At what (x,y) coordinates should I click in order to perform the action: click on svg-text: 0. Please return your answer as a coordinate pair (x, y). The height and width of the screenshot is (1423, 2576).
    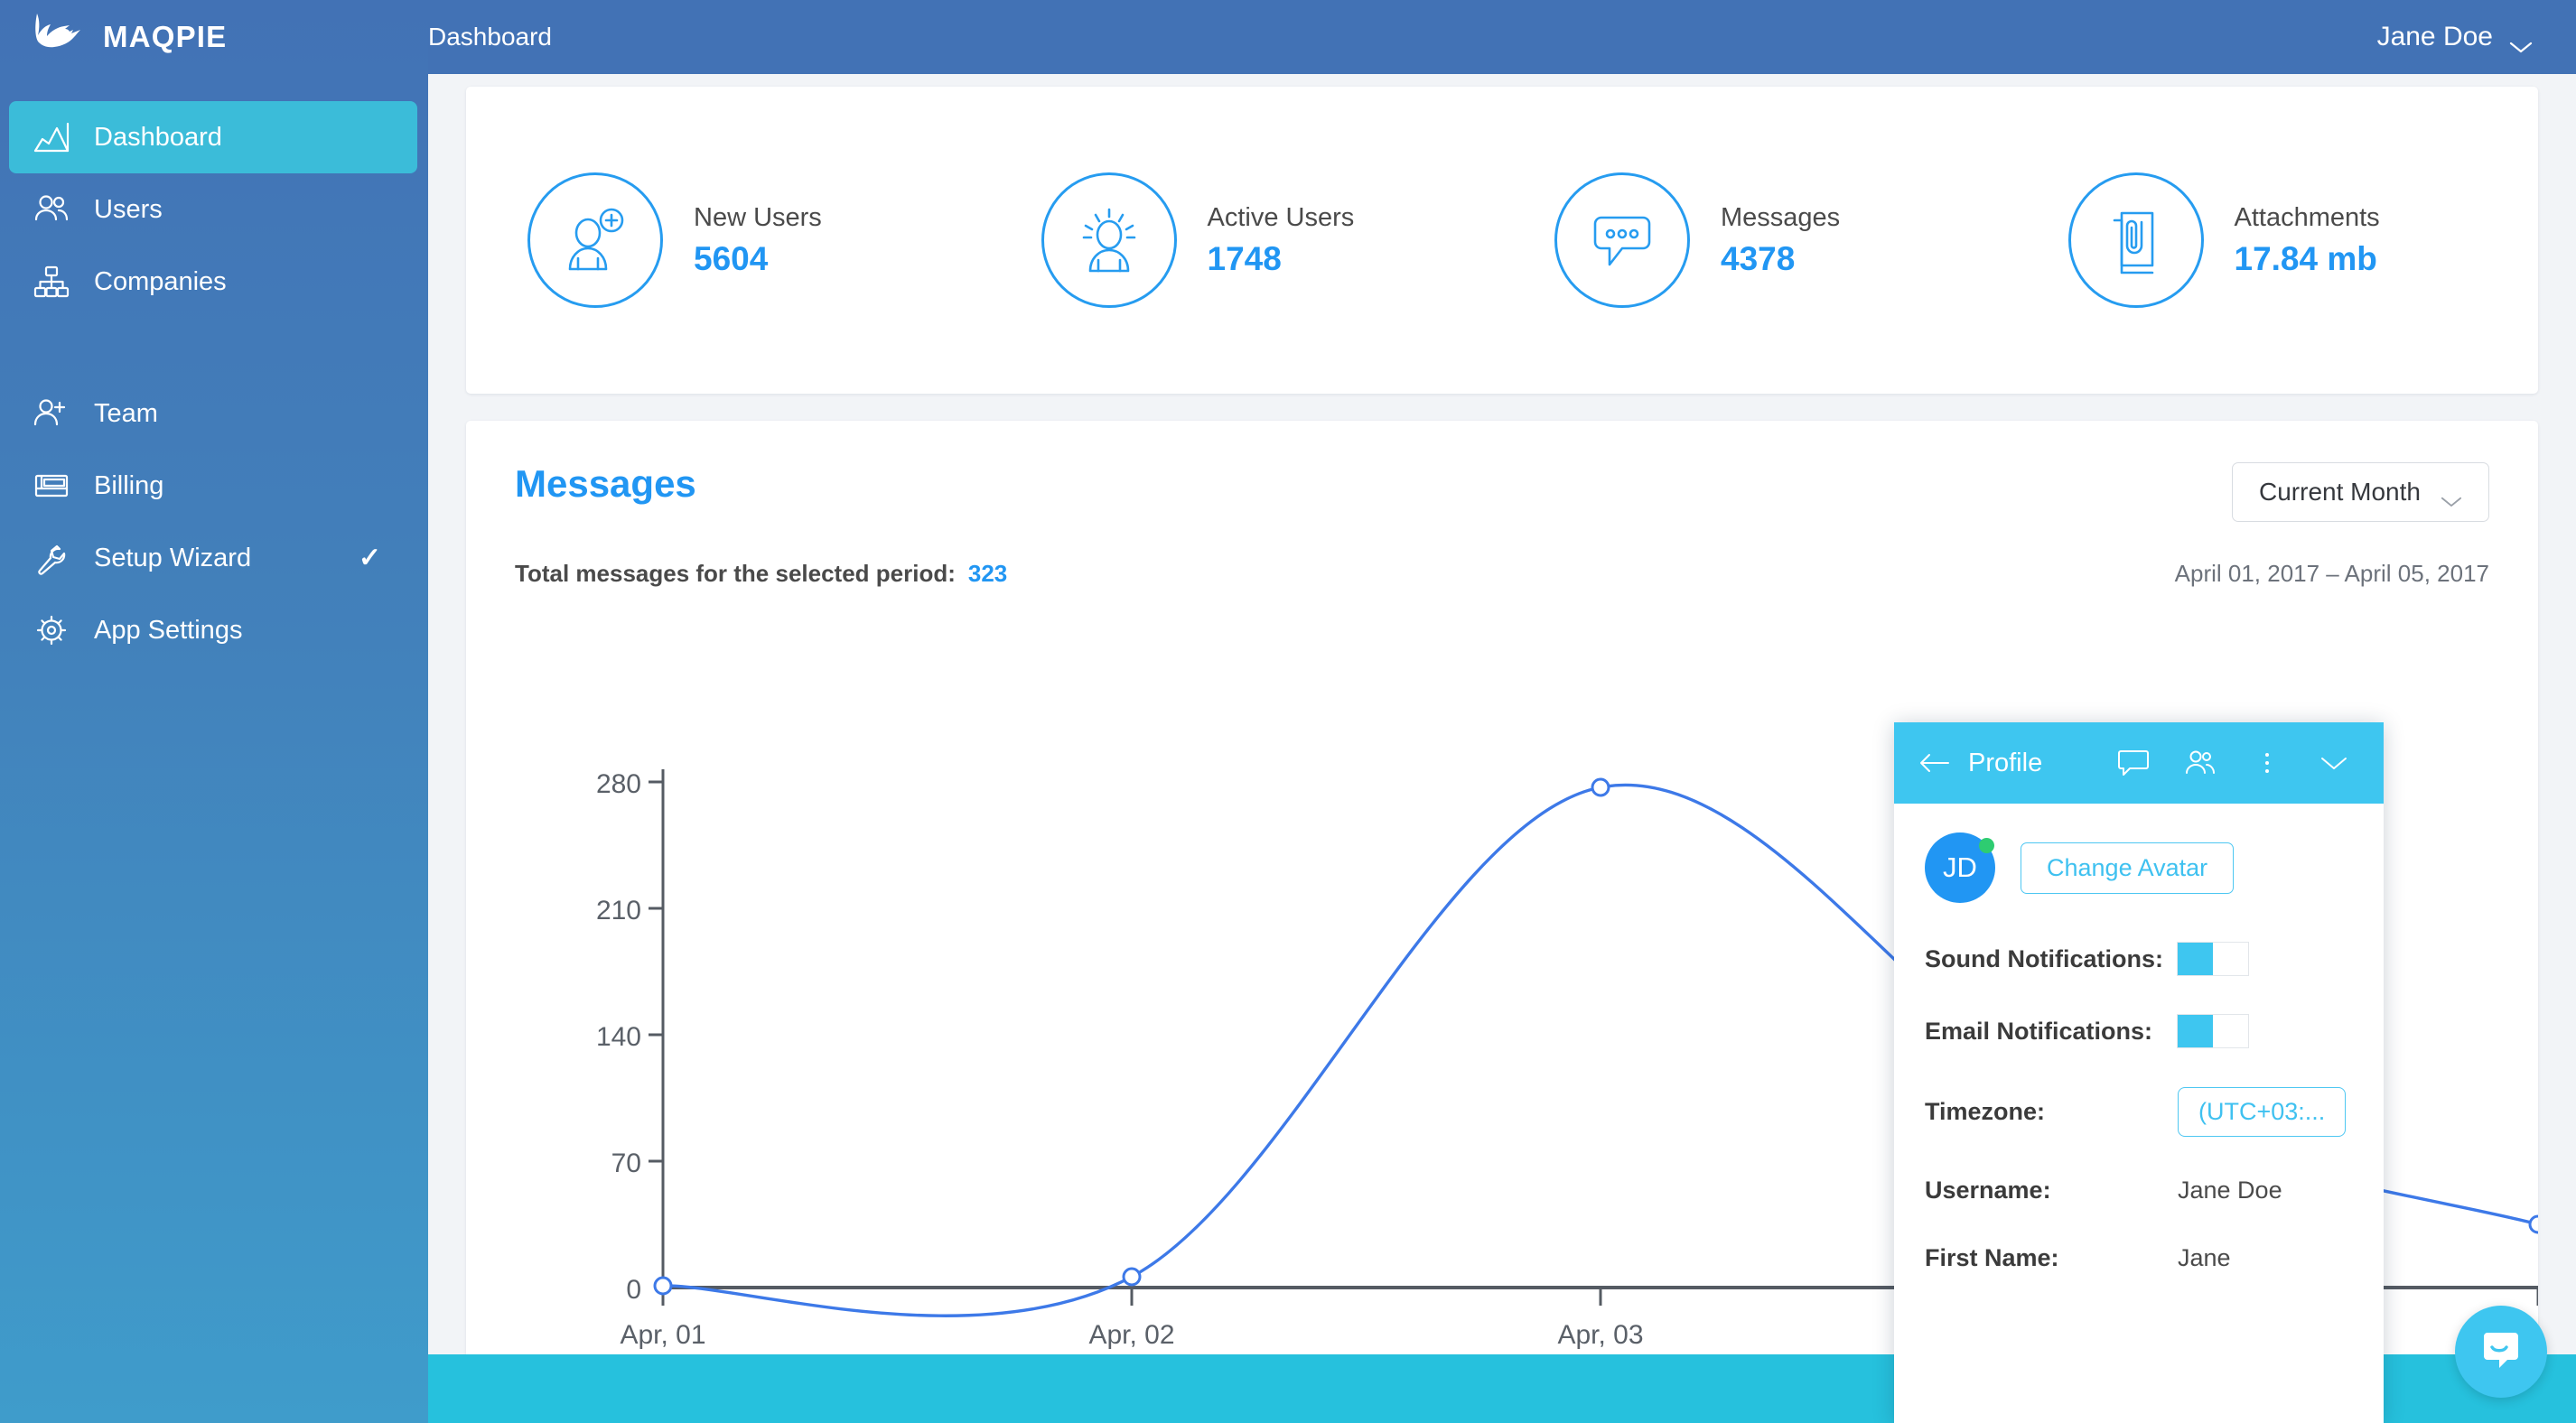
    Looking at the image, I should click on (633, 1290).